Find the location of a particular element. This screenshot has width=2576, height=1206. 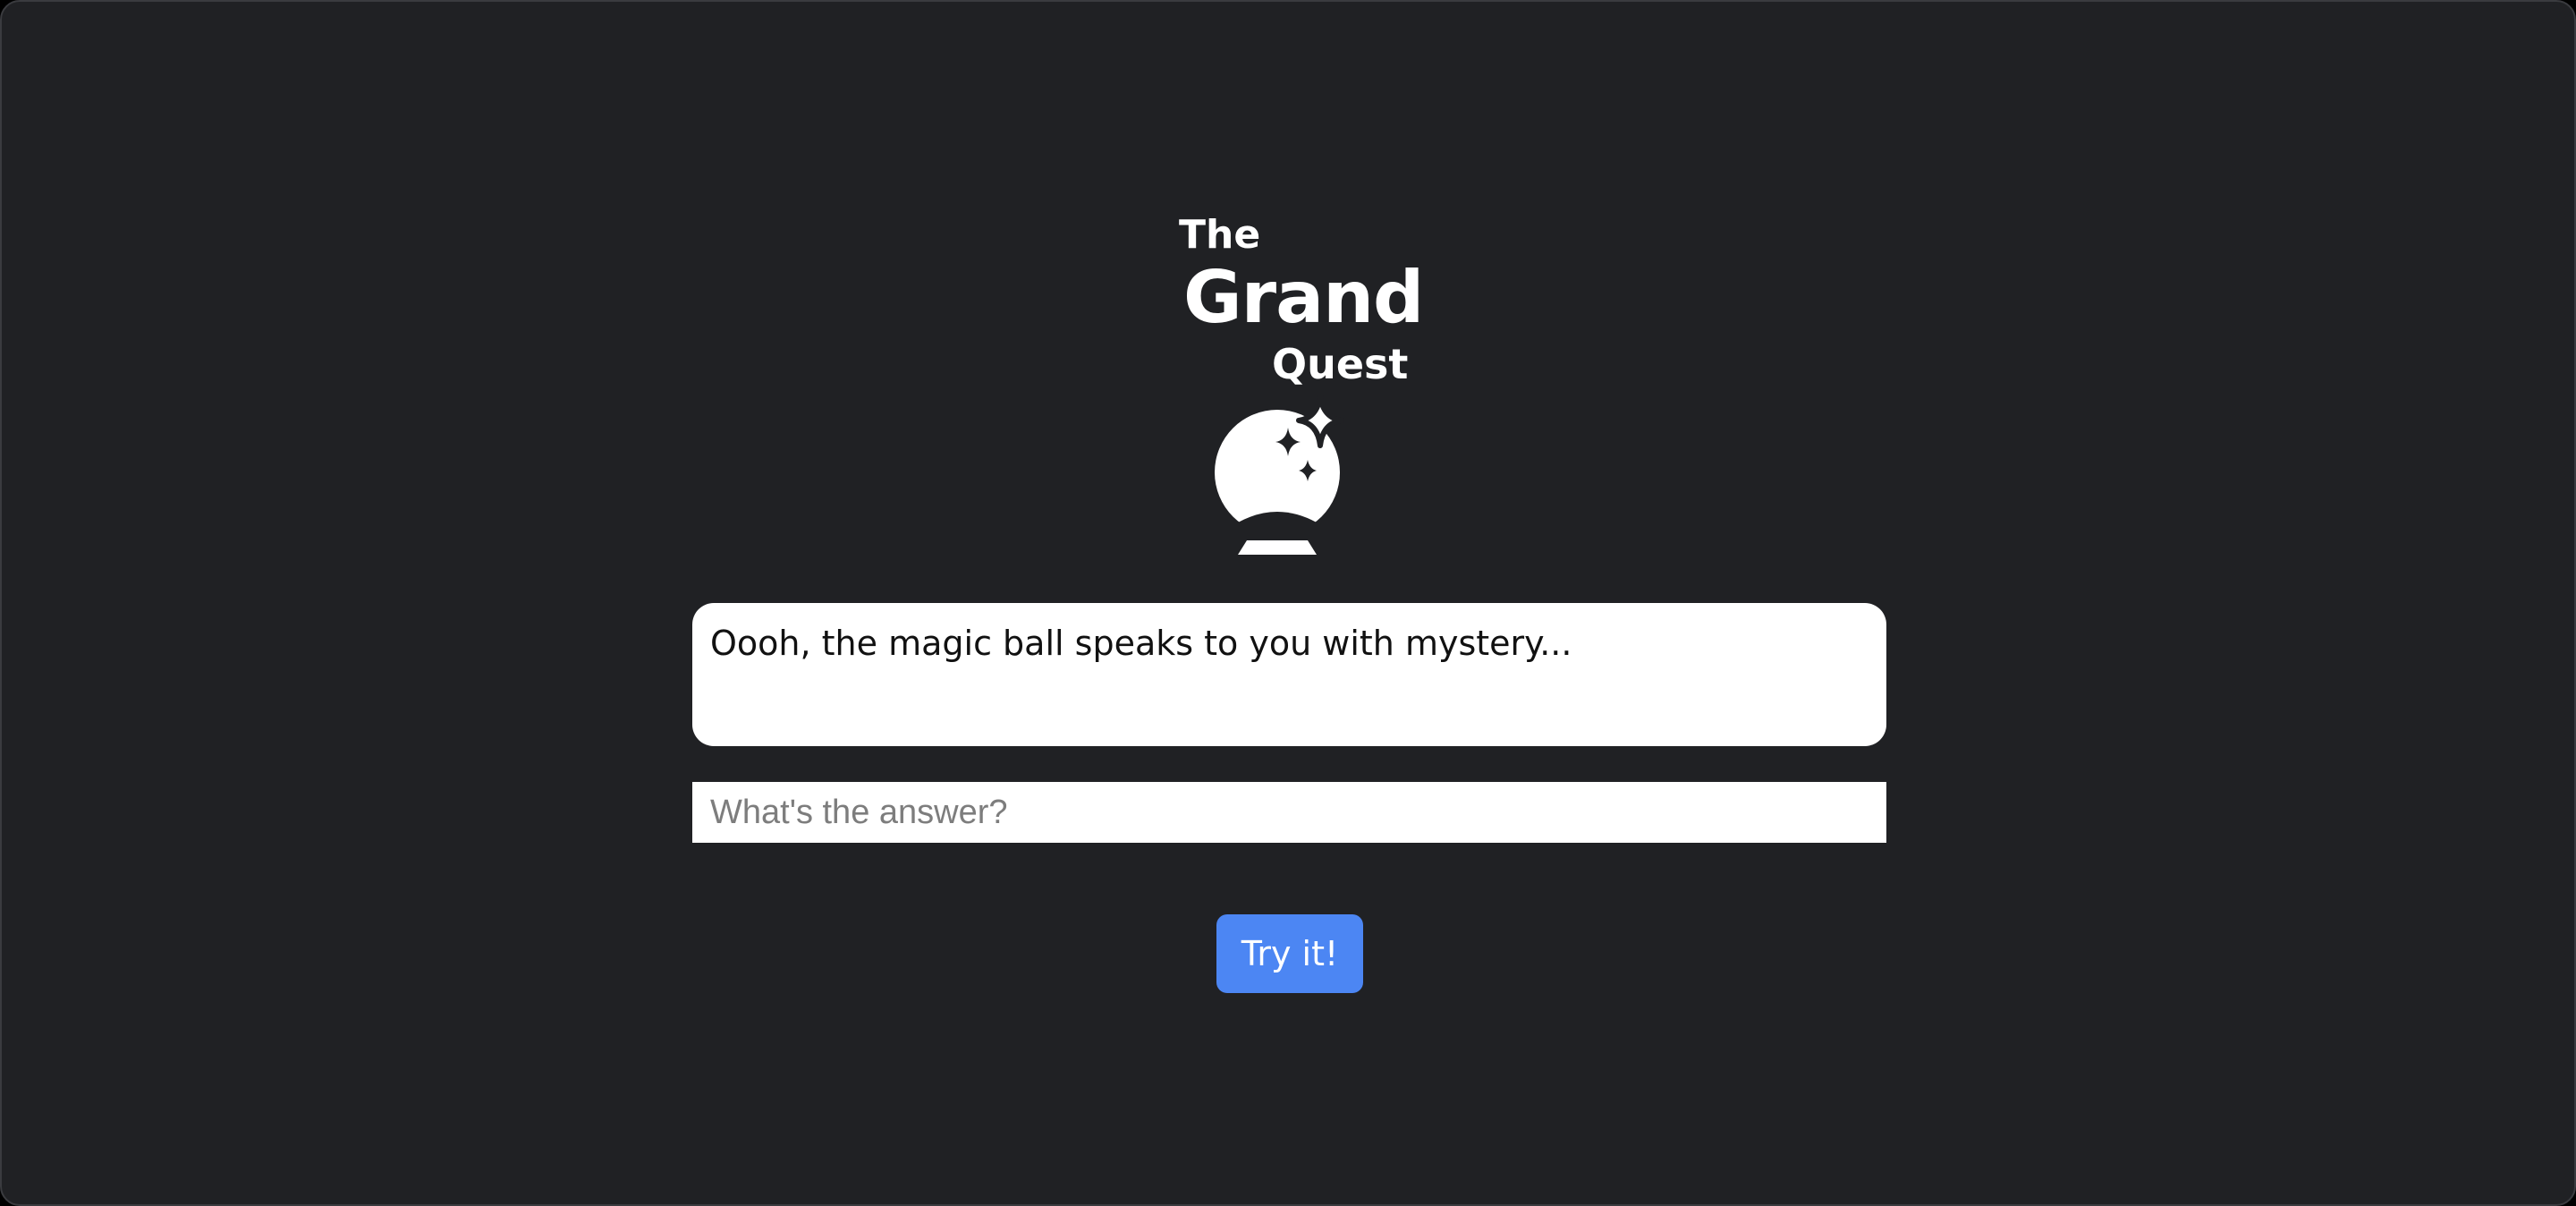

logo-quest-text: Quest is located at coordinates (1340, 364).